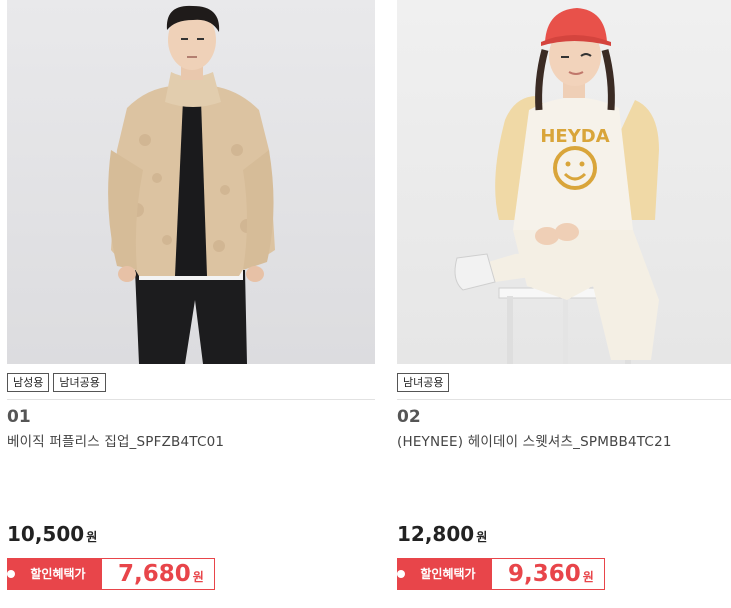  I want to click on product-tags: 남녀공용, so click(423, 382).